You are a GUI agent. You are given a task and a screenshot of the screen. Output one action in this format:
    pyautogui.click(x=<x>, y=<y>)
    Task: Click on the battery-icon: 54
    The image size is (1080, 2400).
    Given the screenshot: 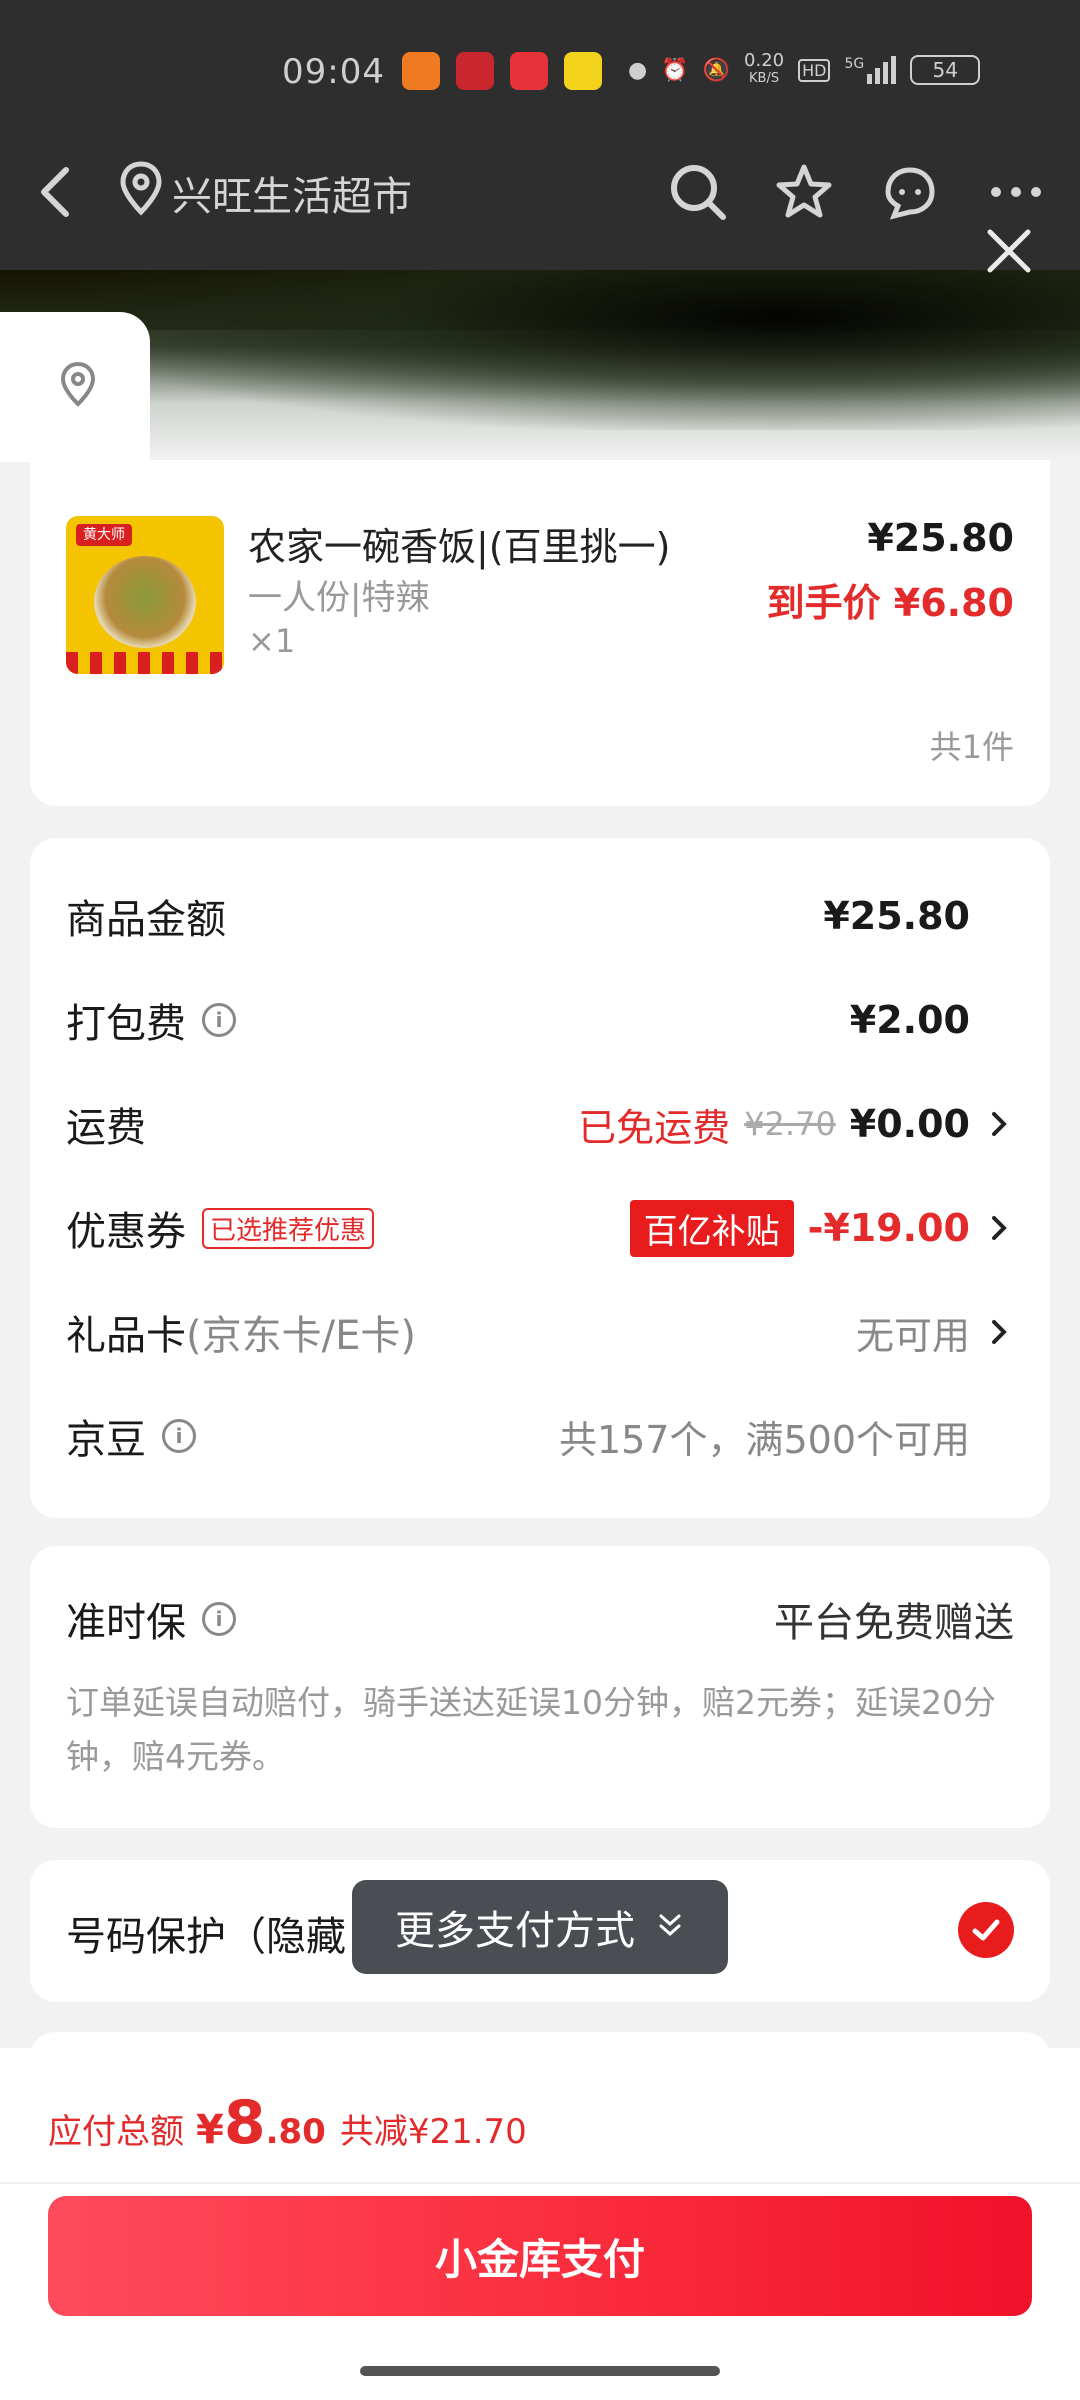 What is the action you would take?
    pyautogui.click(x=945, y=70)
    